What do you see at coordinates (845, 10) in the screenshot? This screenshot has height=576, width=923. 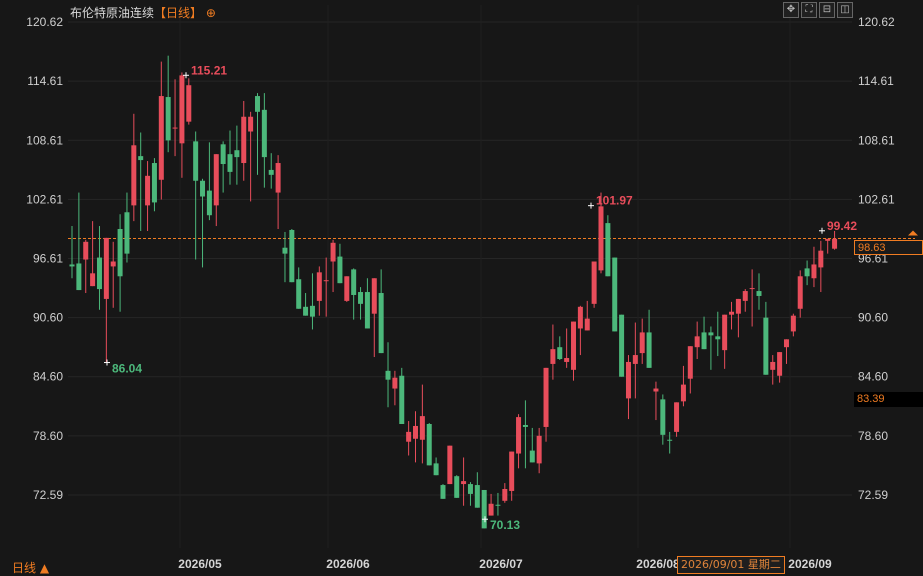 I see `fit-icon: ◫` at bounding box center [845, 10].